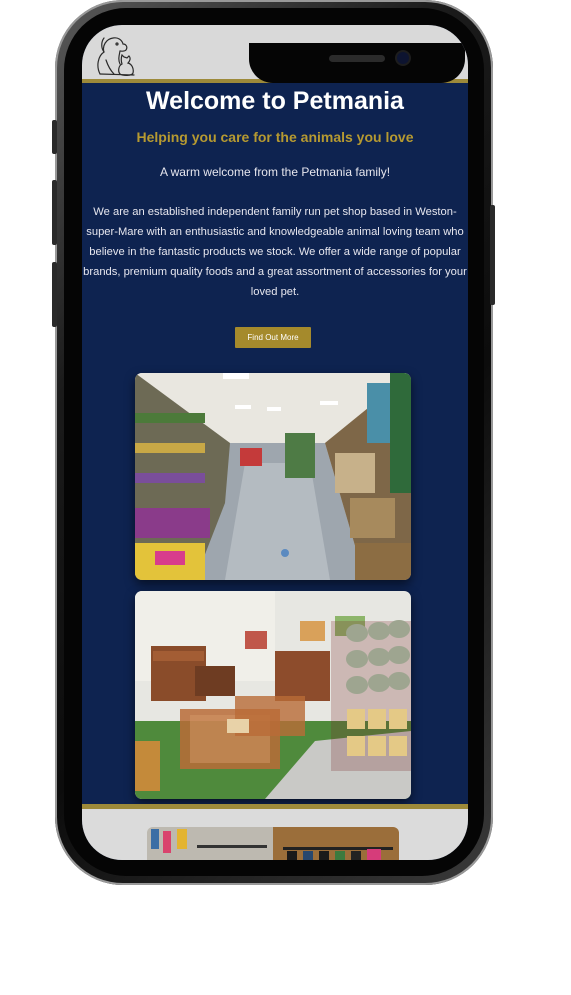  What do you see at coordinates (113, 55) in the screenshot?
I see `dog-and-cat-logo-icon` at bounding box center [113, 55].